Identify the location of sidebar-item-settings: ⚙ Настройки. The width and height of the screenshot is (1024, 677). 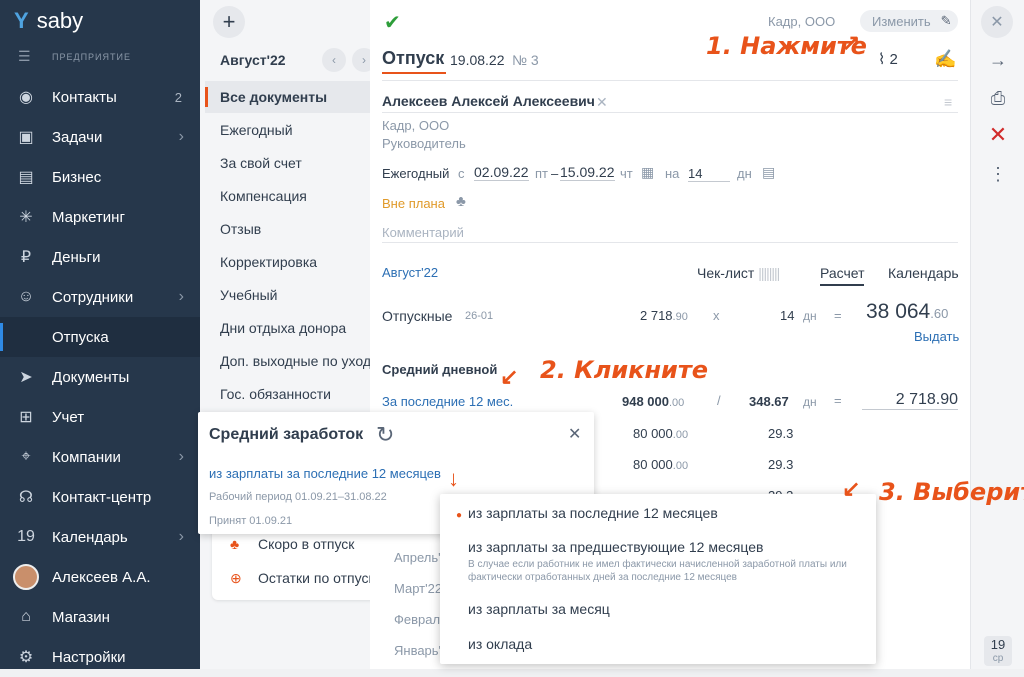
(100, 657).